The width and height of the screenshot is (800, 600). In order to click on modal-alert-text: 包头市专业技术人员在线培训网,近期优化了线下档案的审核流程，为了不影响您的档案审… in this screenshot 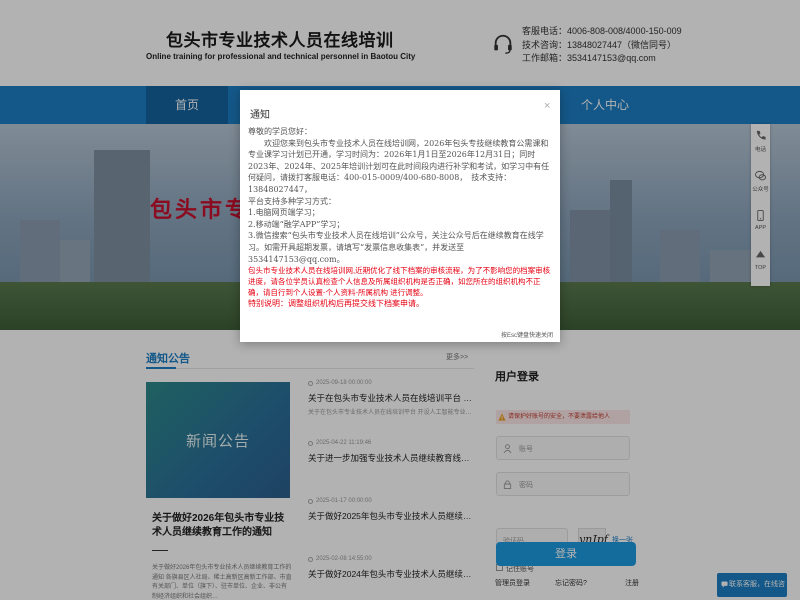, I will do `click(399, 282)`.